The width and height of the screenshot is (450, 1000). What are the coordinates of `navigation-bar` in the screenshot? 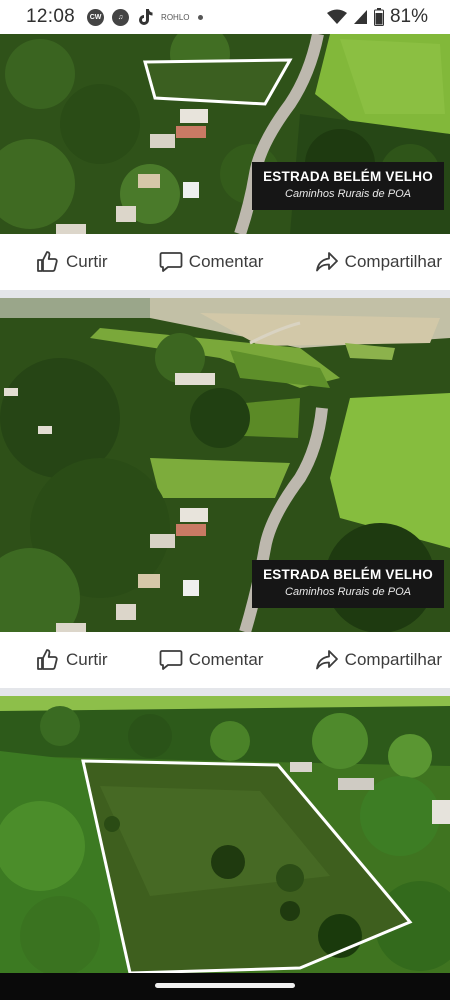 It's located at (225, 986).